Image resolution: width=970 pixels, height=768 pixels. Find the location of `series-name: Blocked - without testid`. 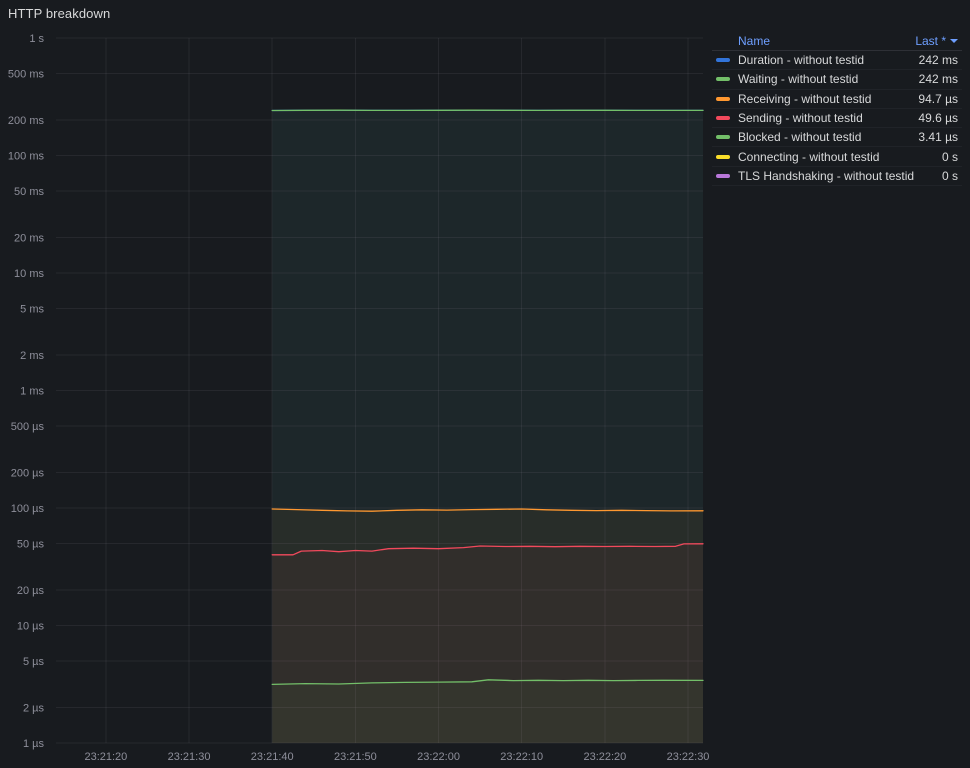

series-name: Blocked - without testid is located at coordinates (824, 137).